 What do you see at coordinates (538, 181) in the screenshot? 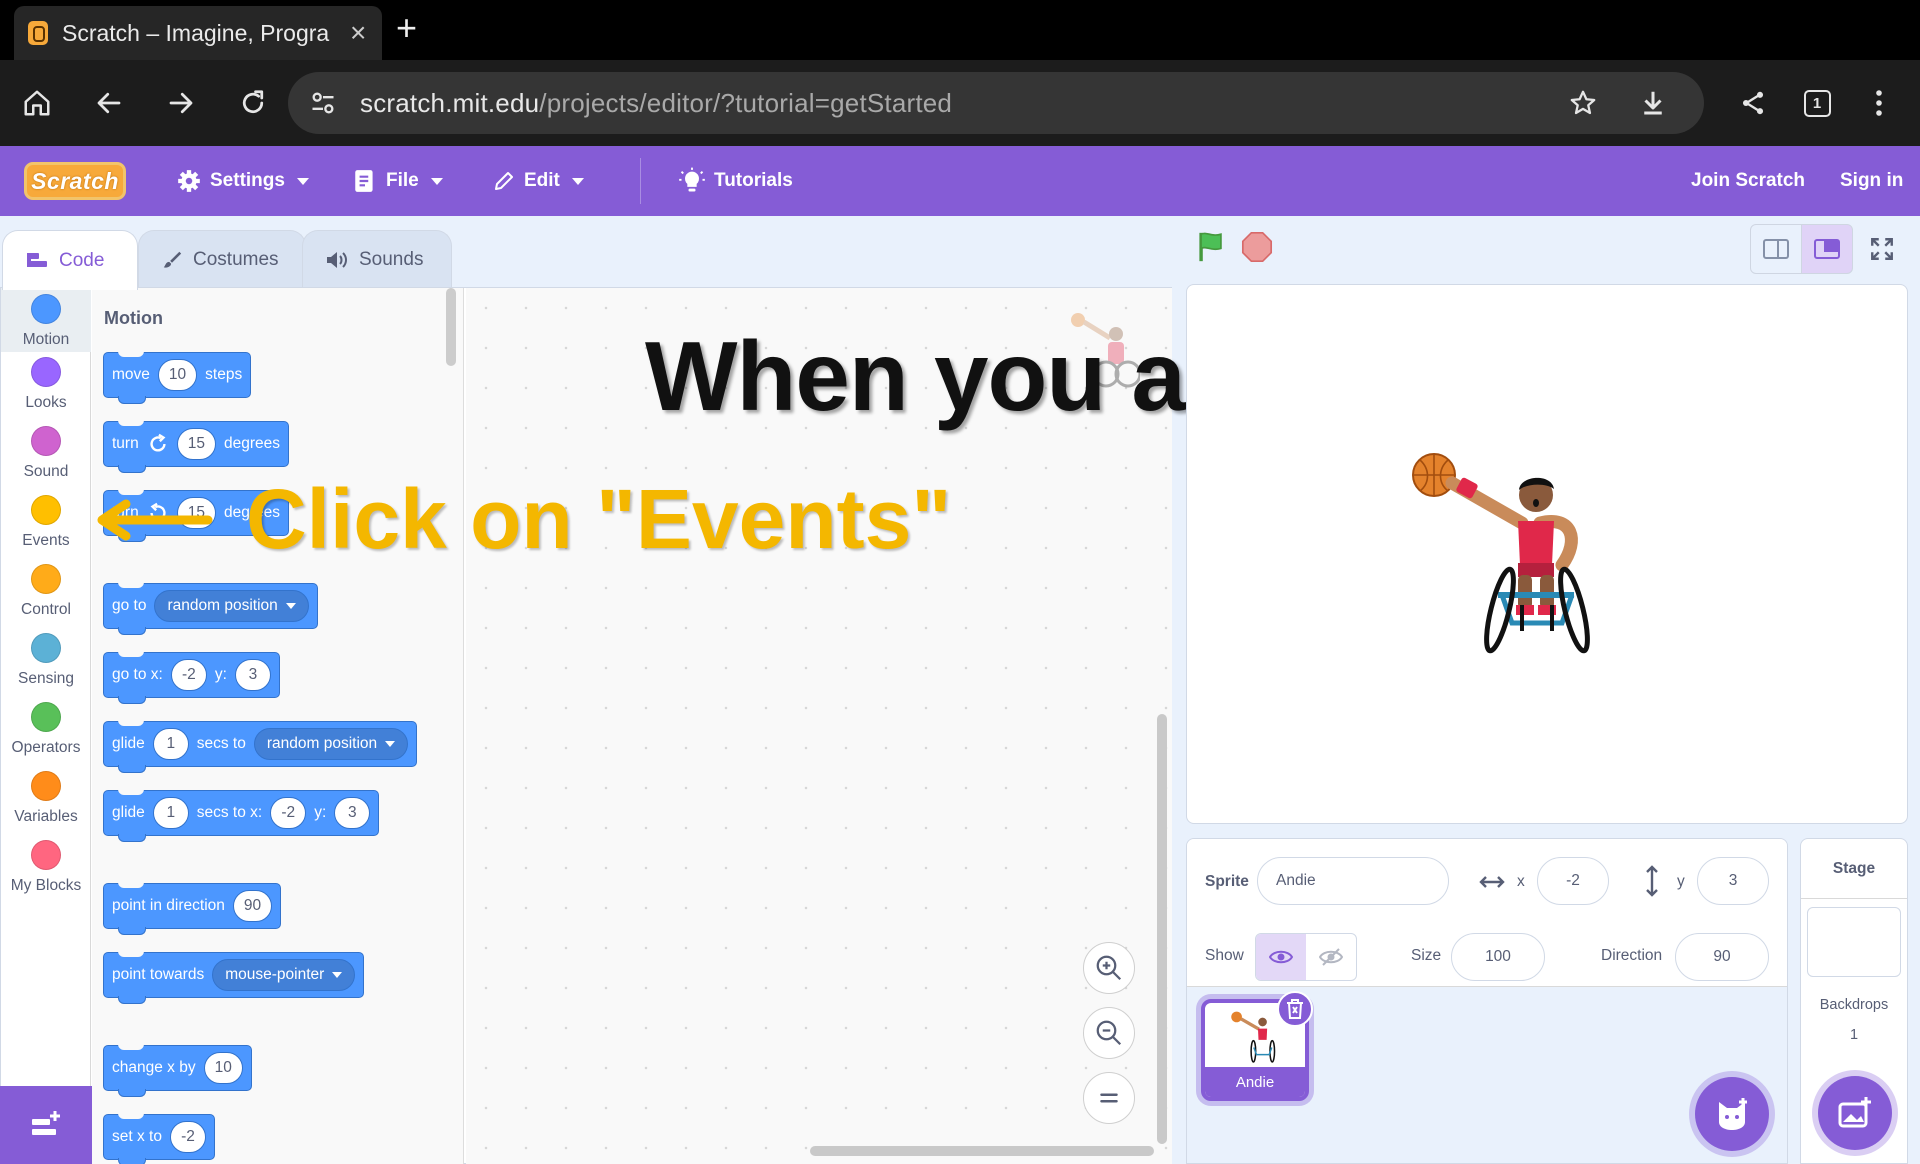
I see `edit-menu: Edit` at bounding box center [538, 181].